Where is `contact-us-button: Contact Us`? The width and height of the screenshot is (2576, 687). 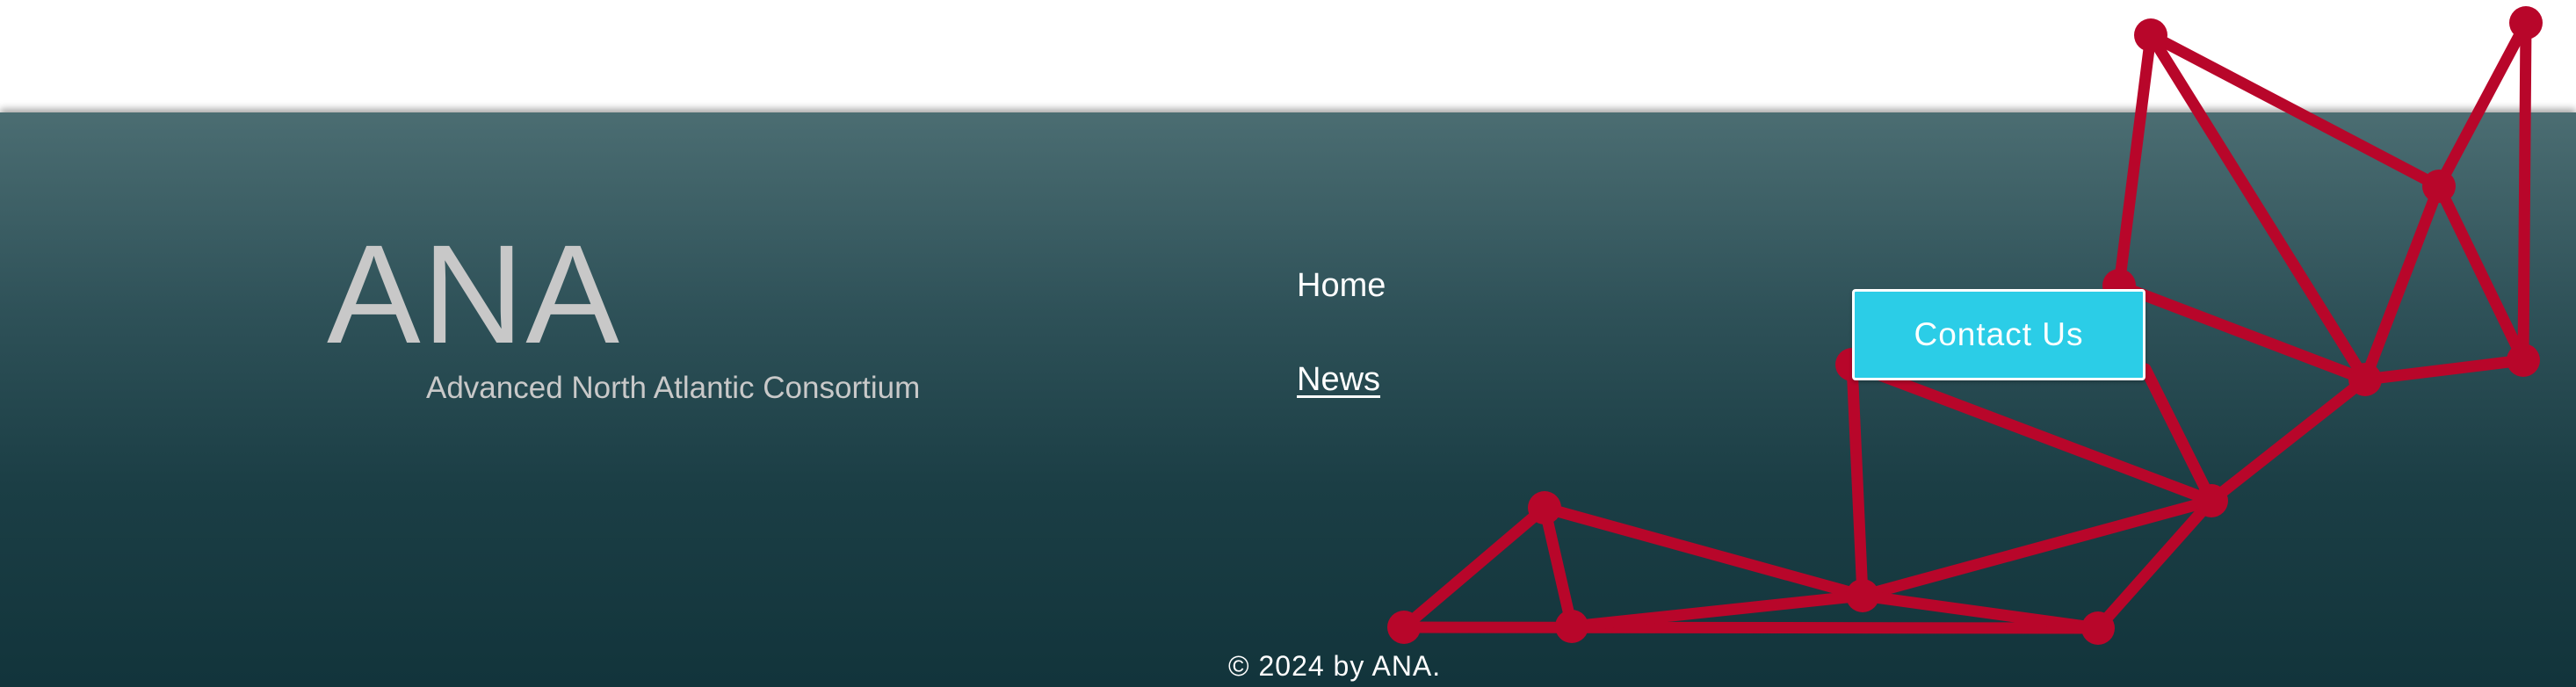
contact-us-button: Contact Us is located at coordinates (1998, 334).